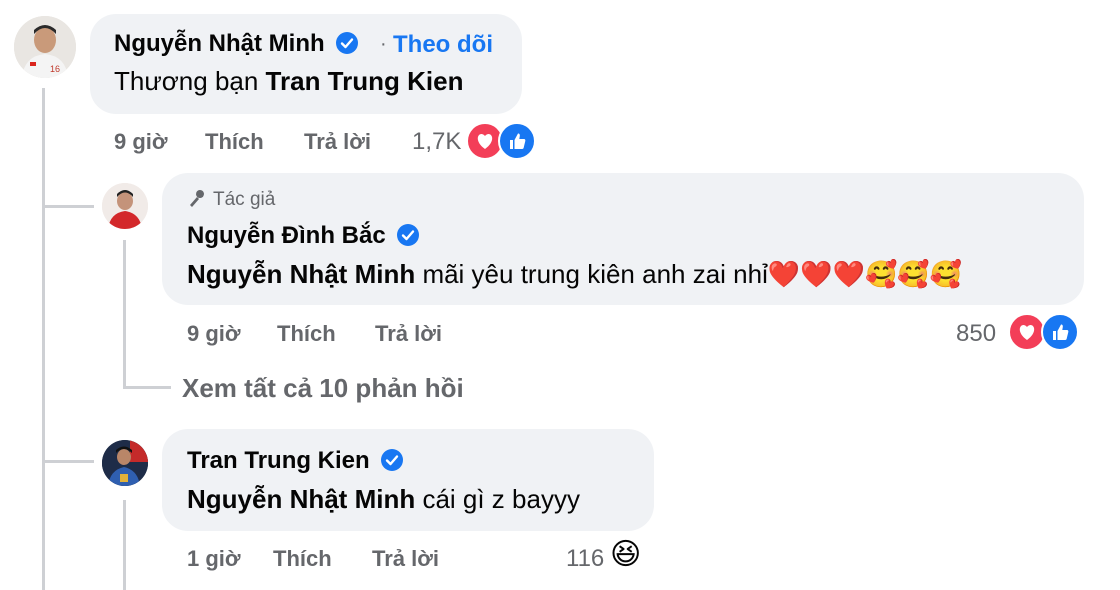 The width and height of the screenshot is (1120, 590). I want to click on commenter-name-text: Nguyễn Đình Bắc, so click(286, 235).